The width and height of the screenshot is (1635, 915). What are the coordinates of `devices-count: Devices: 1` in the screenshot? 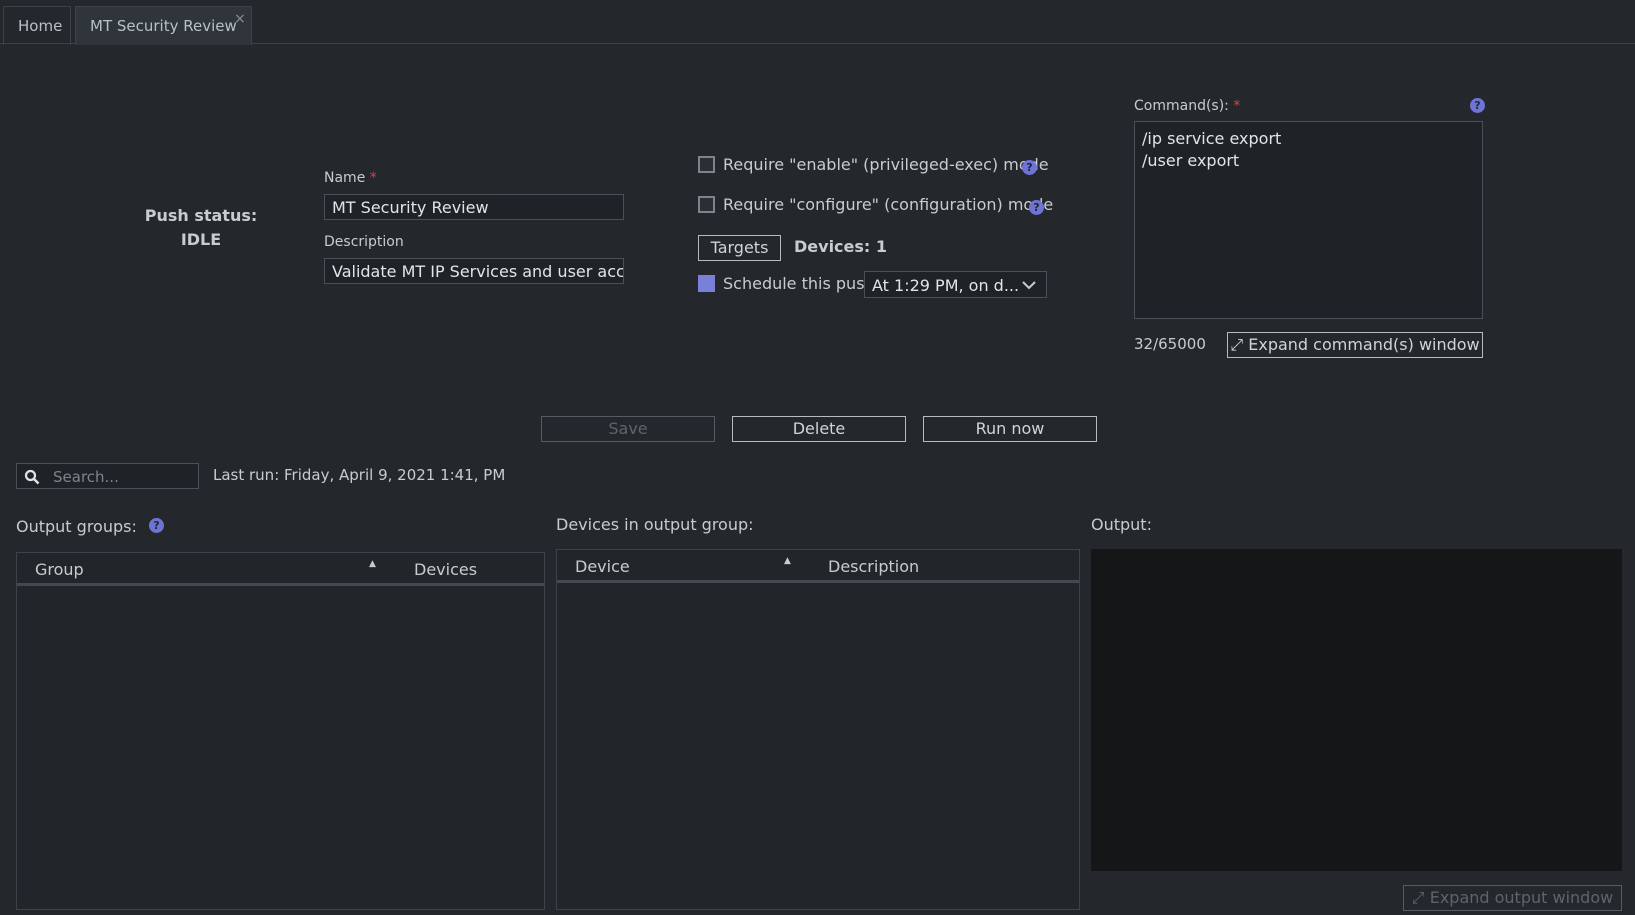 It's located at (841, 246).